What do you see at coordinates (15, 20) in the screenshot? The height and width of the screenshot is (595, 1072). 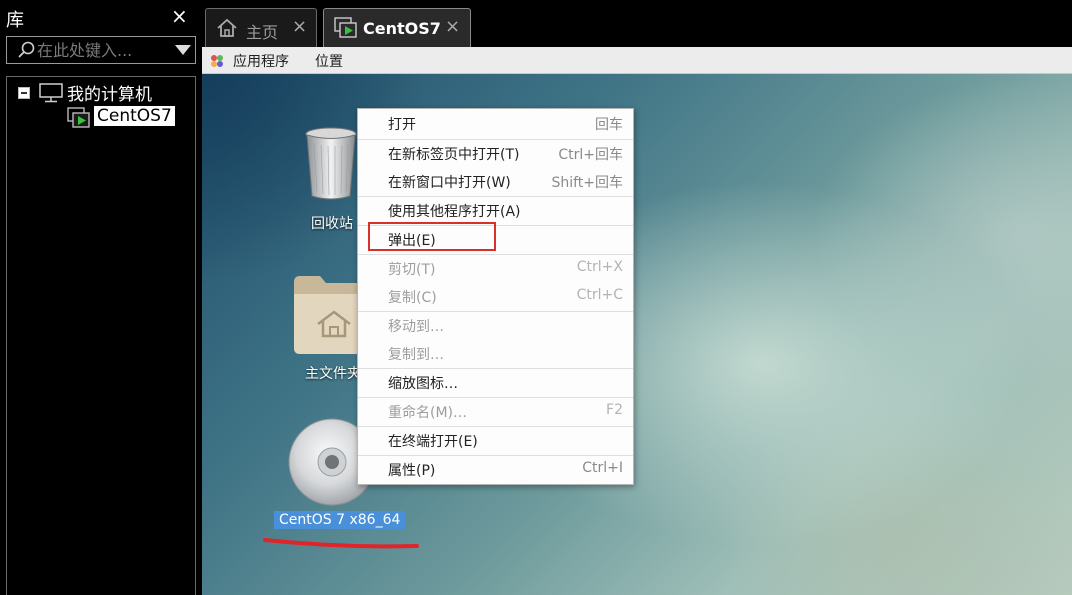 I see `library-title: 库` at bounding box center [15, 20].